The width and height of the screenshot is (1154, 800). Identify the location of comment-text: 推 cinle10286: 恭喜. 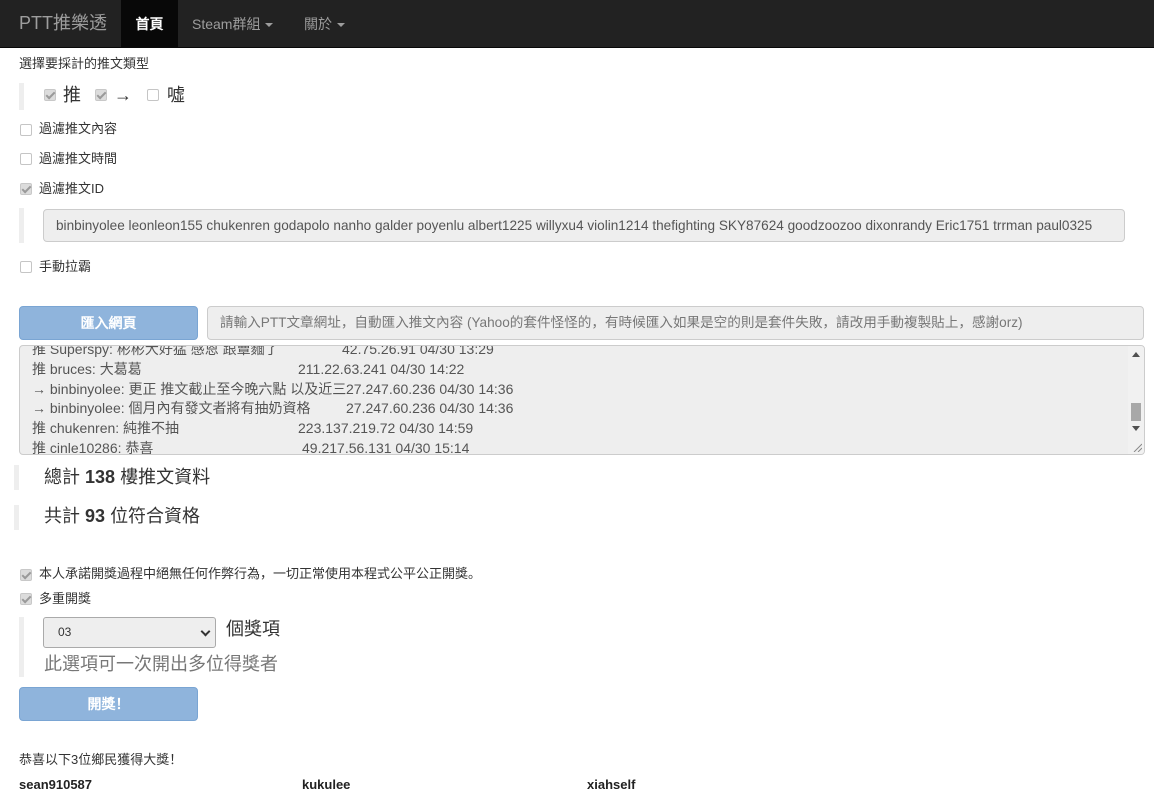
(93, 447).